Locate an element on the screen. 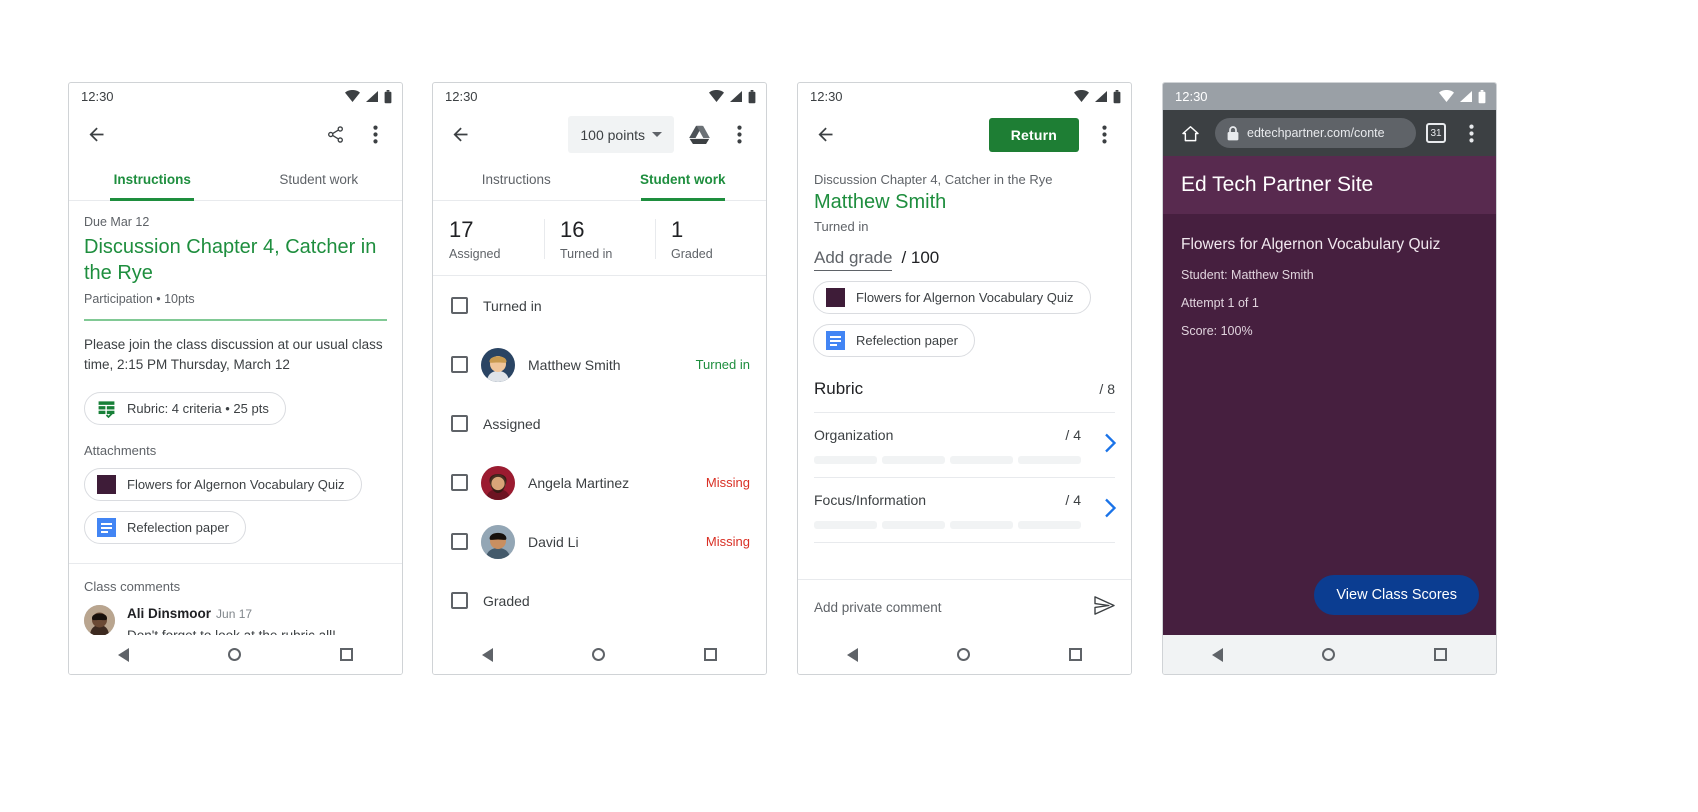 This screenshot has width=1698, height=812. criterion-top: Organization / 4 is located at coordinates (964, 435).